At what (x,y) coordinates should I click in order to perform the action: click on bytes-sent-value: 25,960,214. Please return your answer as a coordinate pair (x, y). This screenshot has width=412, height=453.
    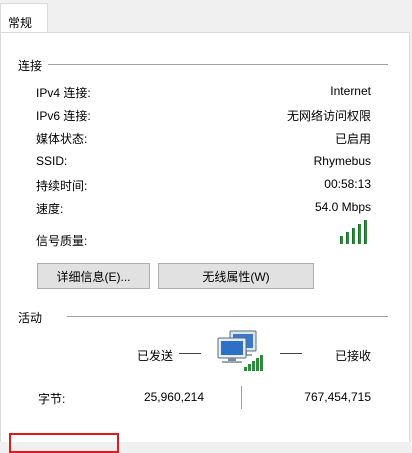
    Looking at the image, I should click on (173, 397).